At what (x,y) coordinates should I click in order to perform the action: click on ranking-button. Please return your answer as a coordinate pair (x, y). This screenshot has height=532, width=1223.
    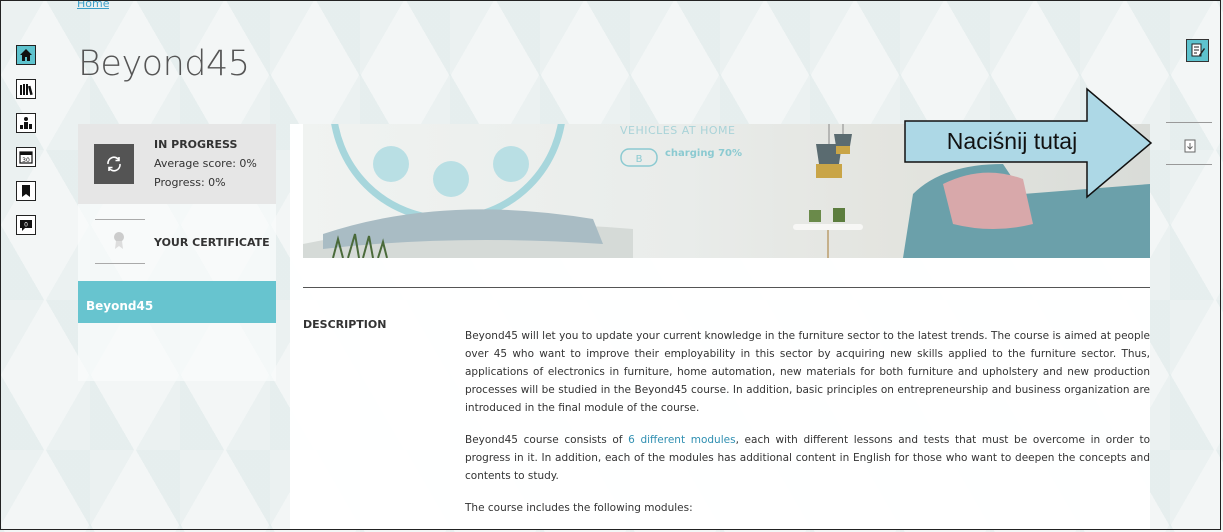
    Looking at the image, I should click on (26, 123).